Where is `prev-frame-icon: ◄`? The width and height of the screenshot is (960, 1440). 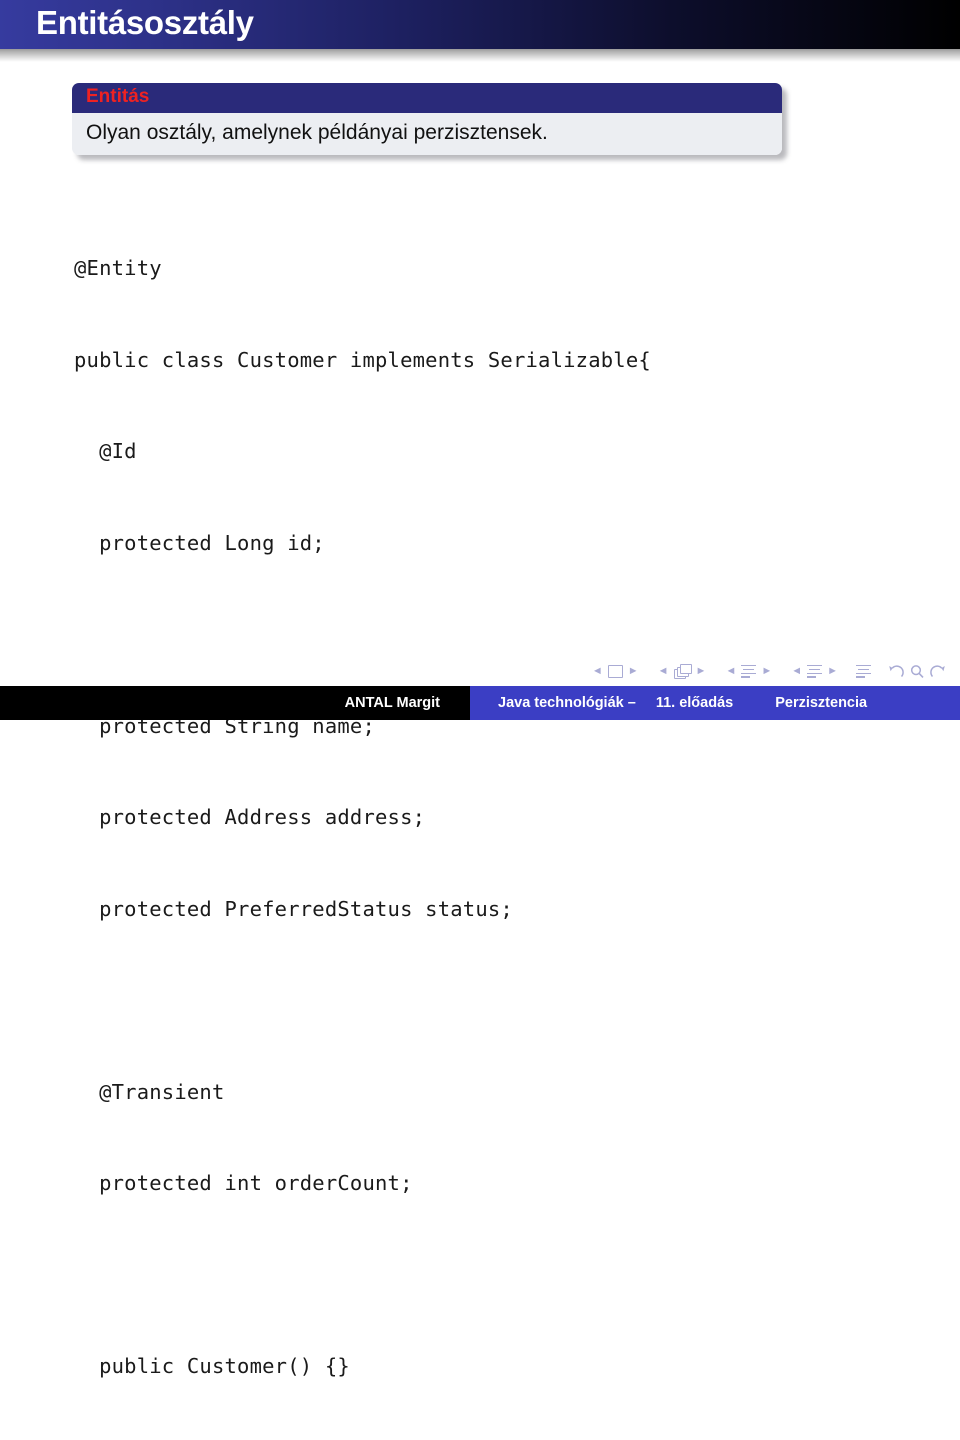 prev-frame-icon: ◄ is located at coordinates (663, 671).